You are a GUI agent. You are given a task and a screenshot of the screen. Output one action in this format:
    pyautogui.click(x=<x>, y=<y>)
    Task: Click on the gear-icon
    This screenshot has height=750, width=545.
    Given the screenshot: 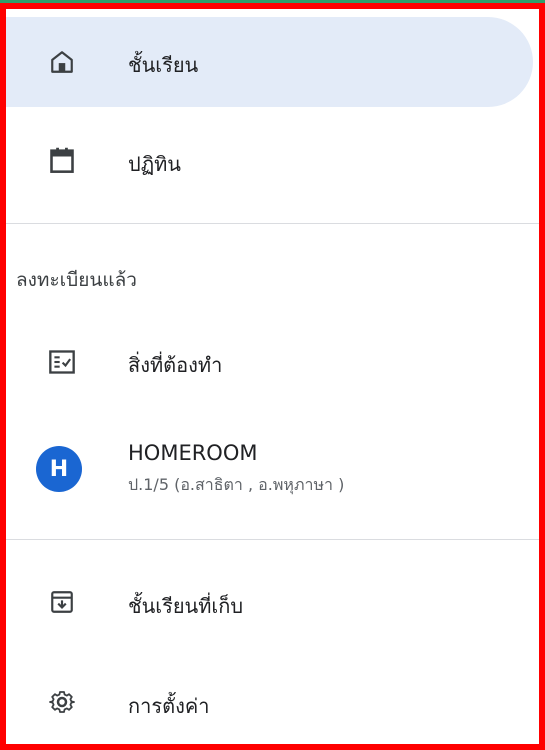 What is the action you would take?
    pyautogui.click(x=62, y=702)
    